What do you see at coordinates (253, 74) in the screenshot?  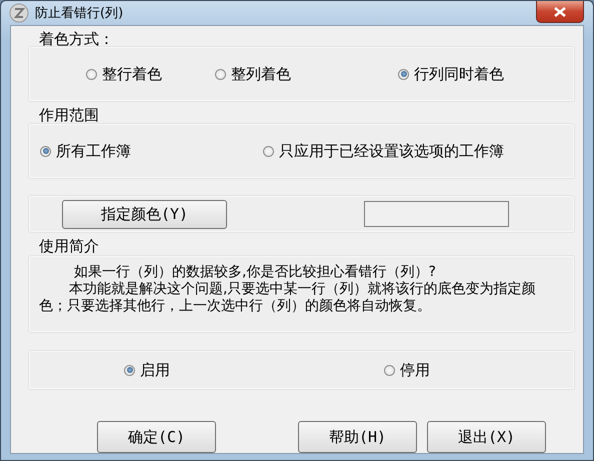 I see `radio-option: 整列着色` at bounding box center [253, 74].